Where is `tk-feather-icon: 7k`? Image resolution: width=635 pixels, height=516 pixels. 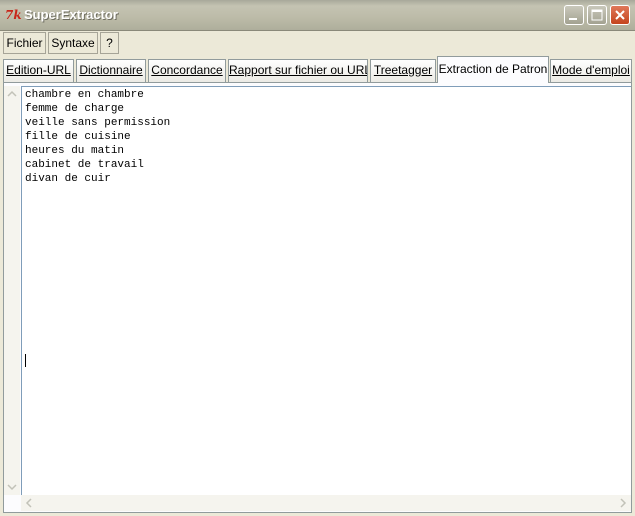
tk-feather-icon: 7k is located at coordinates (13, 15).